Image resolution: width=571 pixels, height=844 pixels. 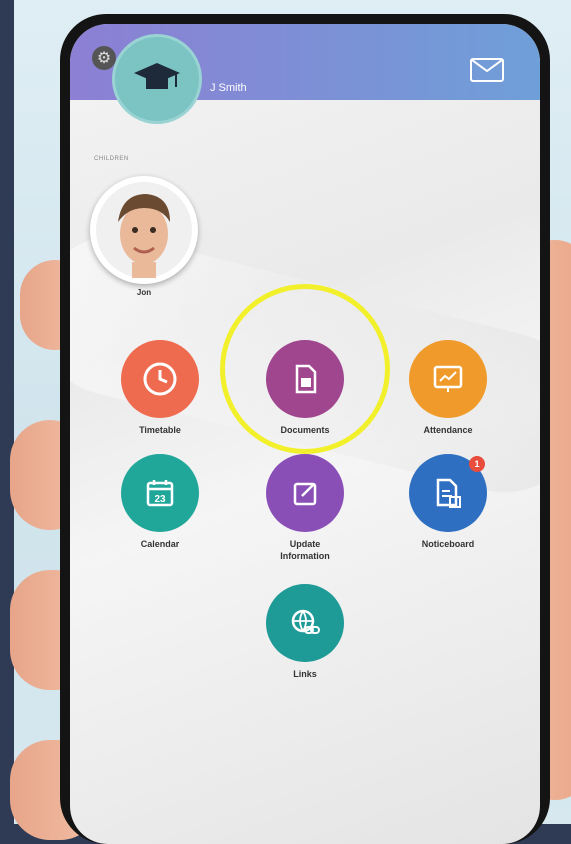 What do you see at coordinates (448, 430) in the screenshot?
I see `tile-label: Attendance` at bounding box center [448, 430].